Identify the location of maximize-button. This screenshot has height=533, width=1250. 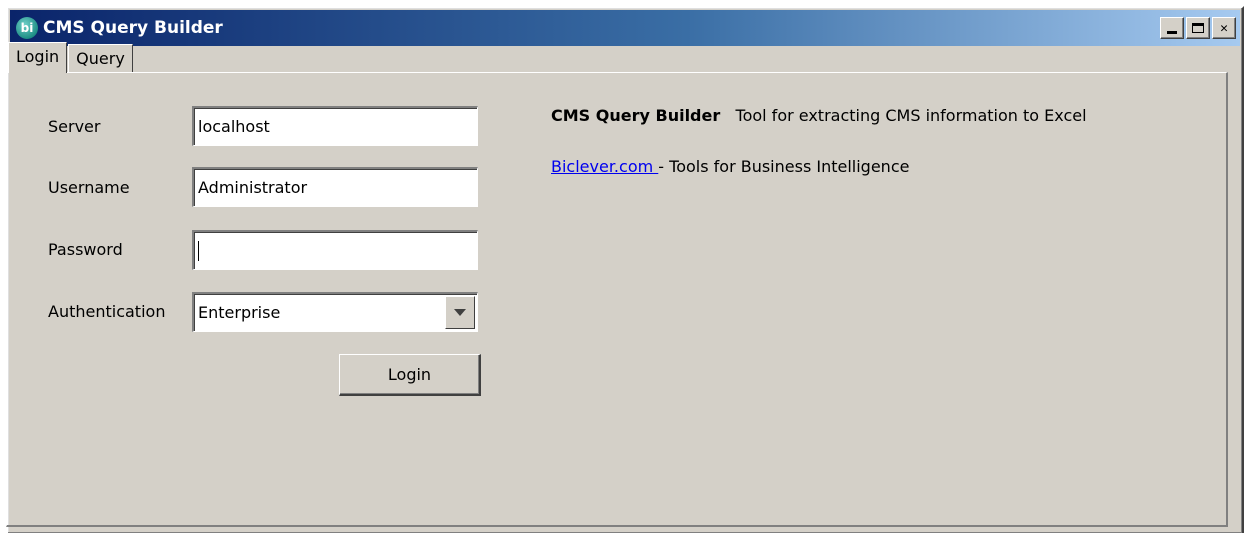
(1198, 28).